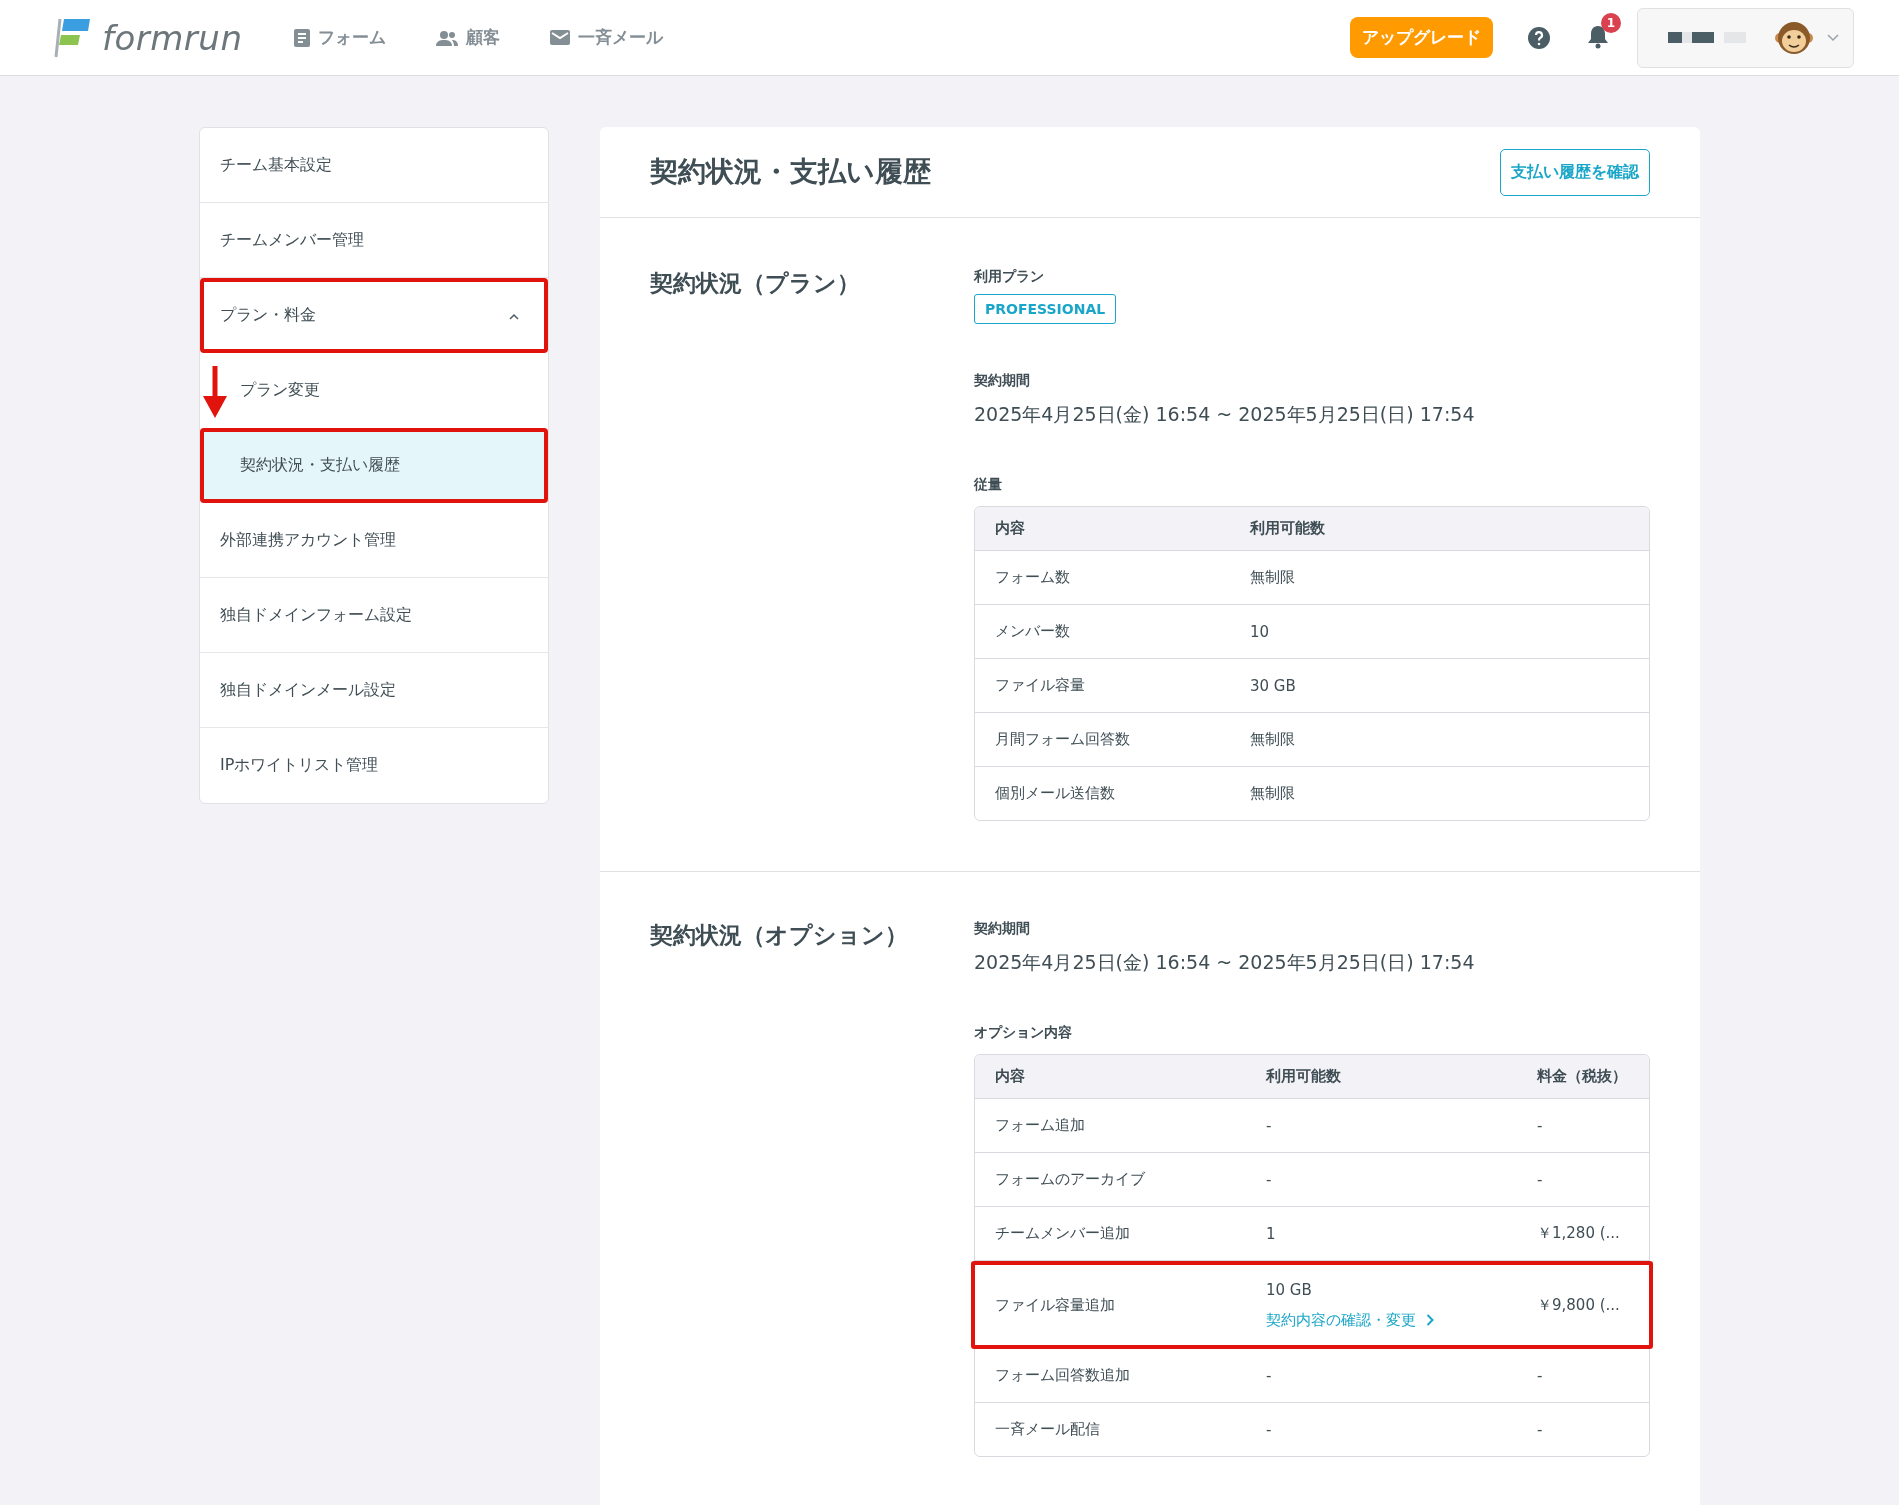 This screenshot has width=1899, height=1505. What do you see at coordinates (988, 485) in the screenshot?
I see `field-label: 従量` at bounding box center [988, 485].